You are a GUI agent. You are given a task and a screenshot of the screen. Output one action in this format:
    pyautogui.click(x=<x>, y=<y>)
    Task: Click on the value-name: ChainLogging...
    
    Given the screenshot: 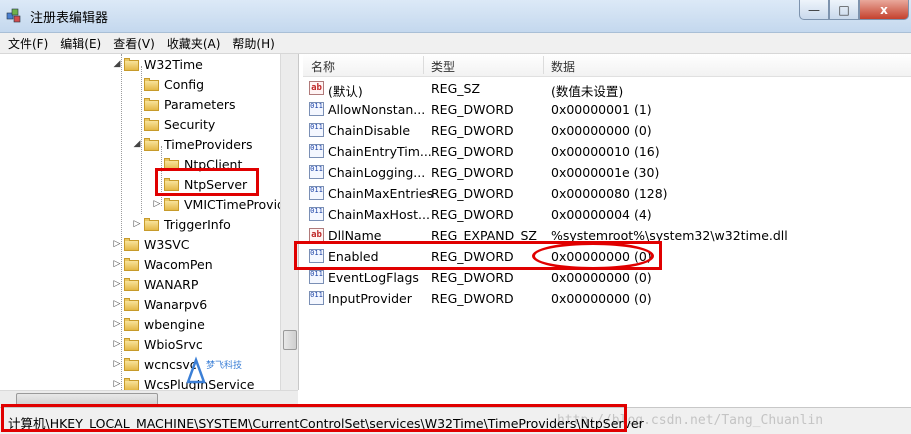 What is the action you would take?
    pyautogui.click(x=377, y=172)
    